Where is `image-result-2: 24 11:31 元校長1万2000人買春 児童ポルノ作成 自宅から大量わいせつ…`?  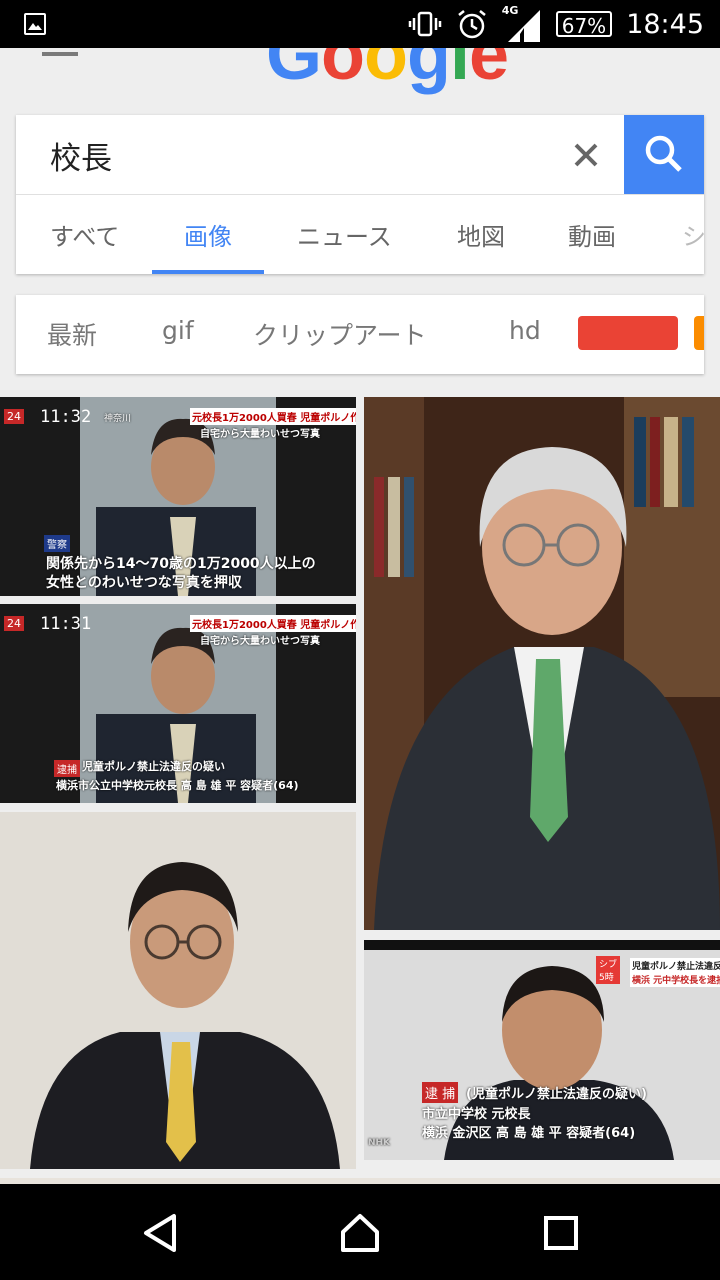
image-result-2: 24 11:31 元校長1万2000人買春 児童ポルノ作成 自宅から大量わいせつ… is located at coordinates (178, 703).